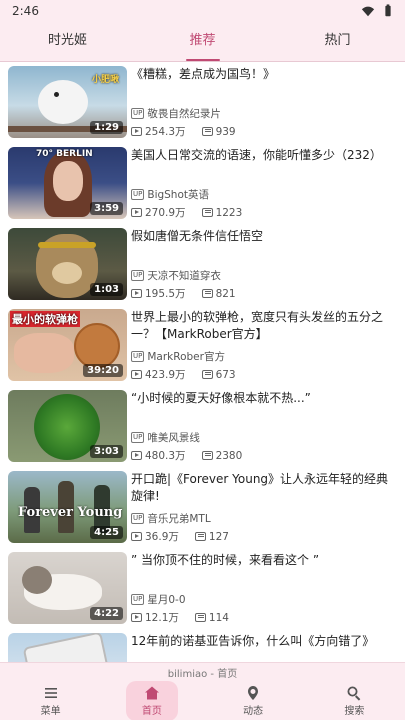 This screenshot has height=720, width=405. I want to click on stats-row: 36.9万 127, so click(180, 536).